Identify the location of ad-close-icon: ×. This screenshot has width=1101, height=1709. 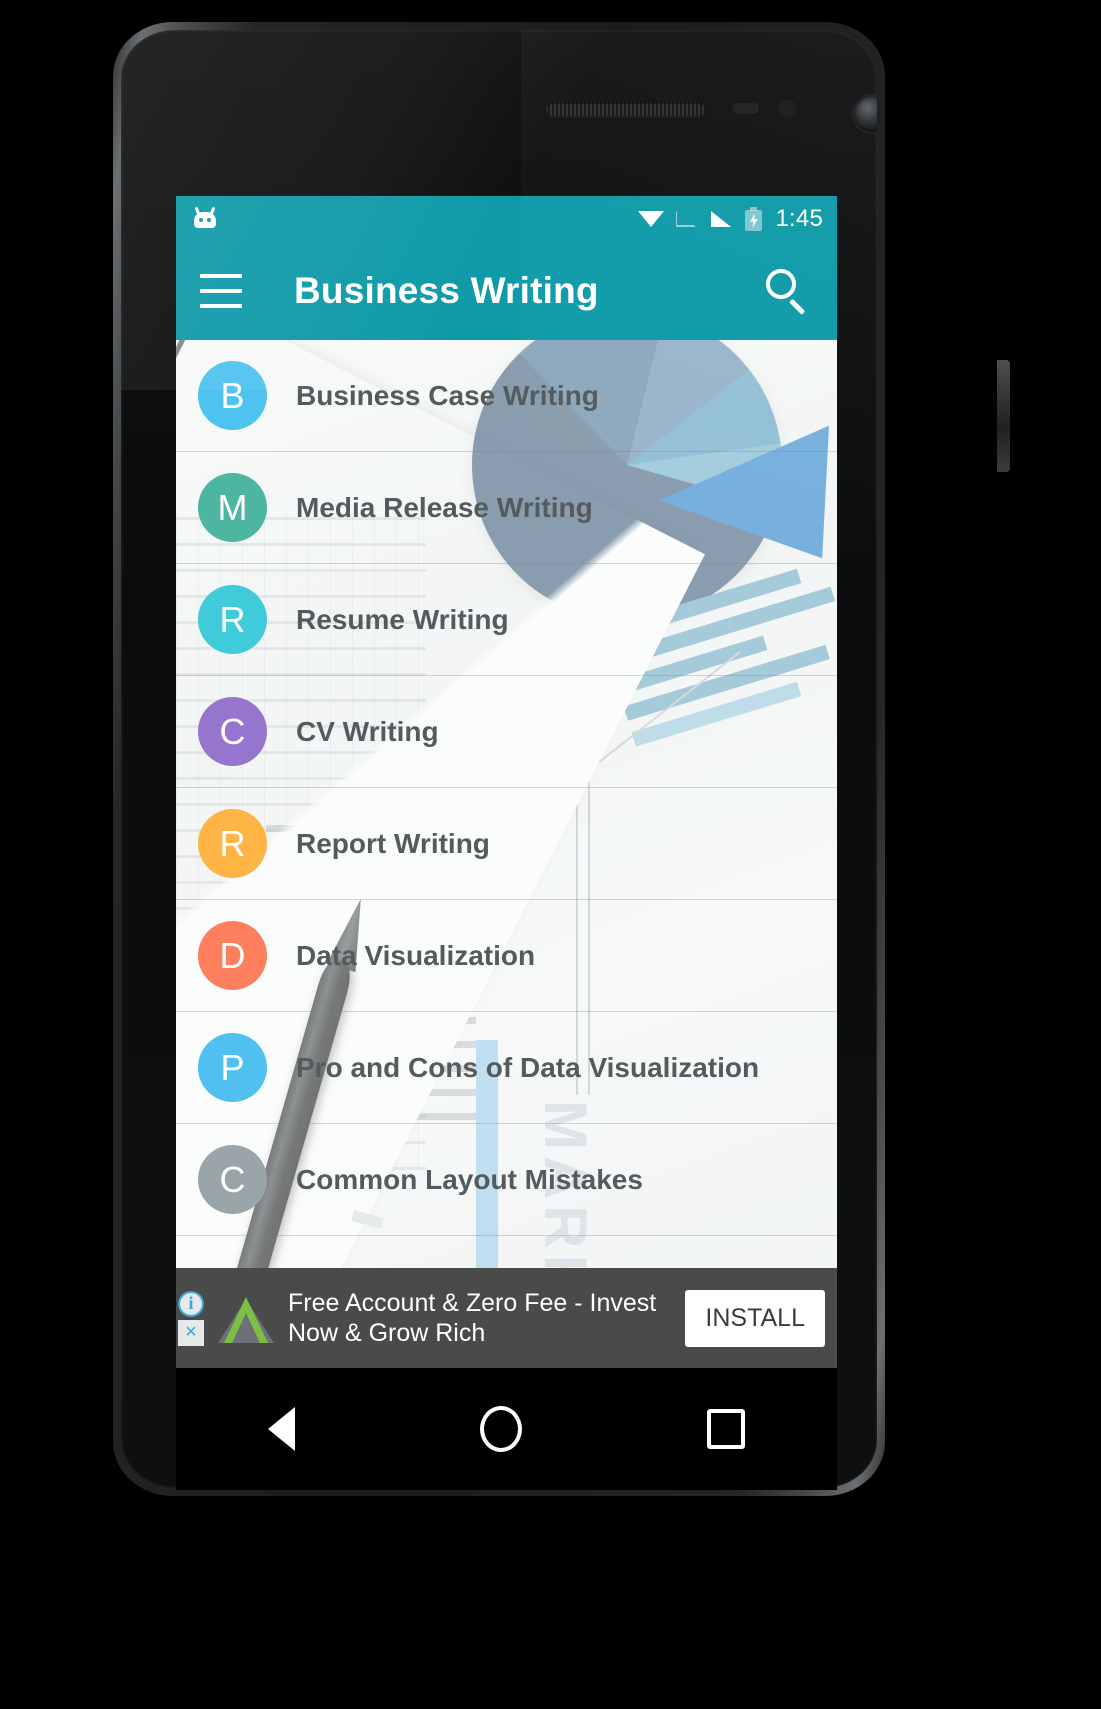
(191, 1332).